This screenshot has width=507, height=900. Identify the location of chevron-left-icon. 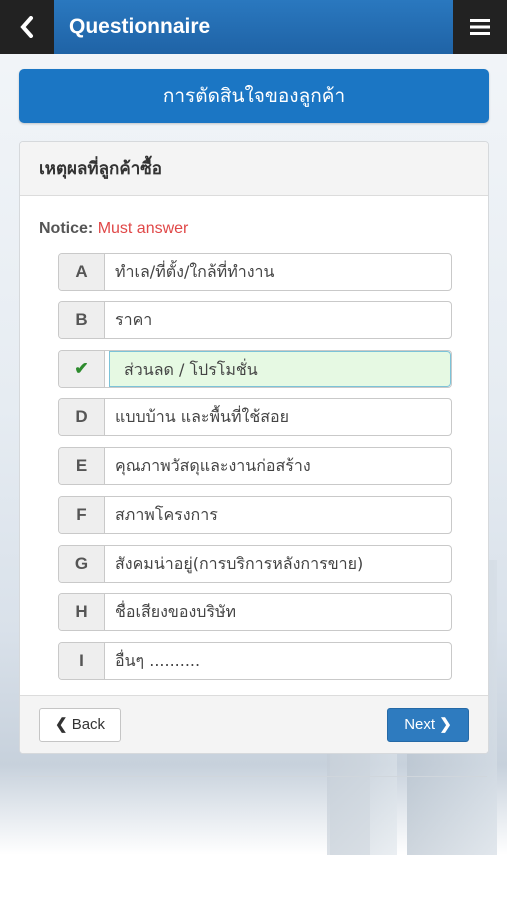
(26, 27).